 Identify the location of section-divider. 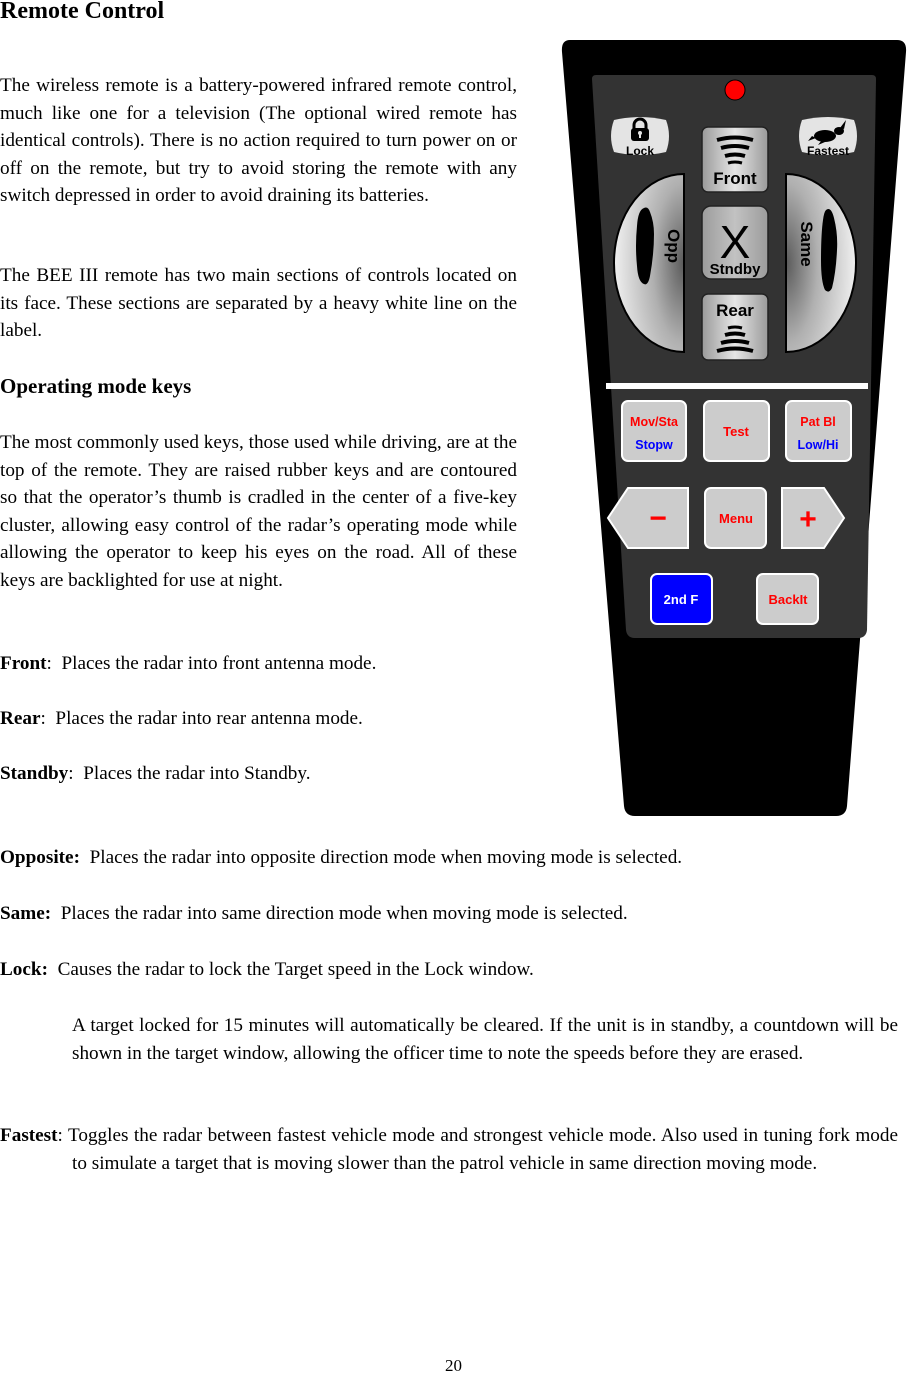
(737, 386).